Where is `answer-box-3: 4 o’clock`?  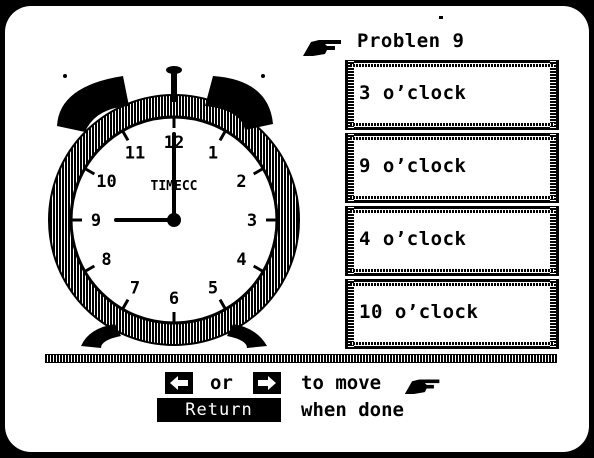 answer-box-3: 4 o’clock is located at coordinates (452, 241).